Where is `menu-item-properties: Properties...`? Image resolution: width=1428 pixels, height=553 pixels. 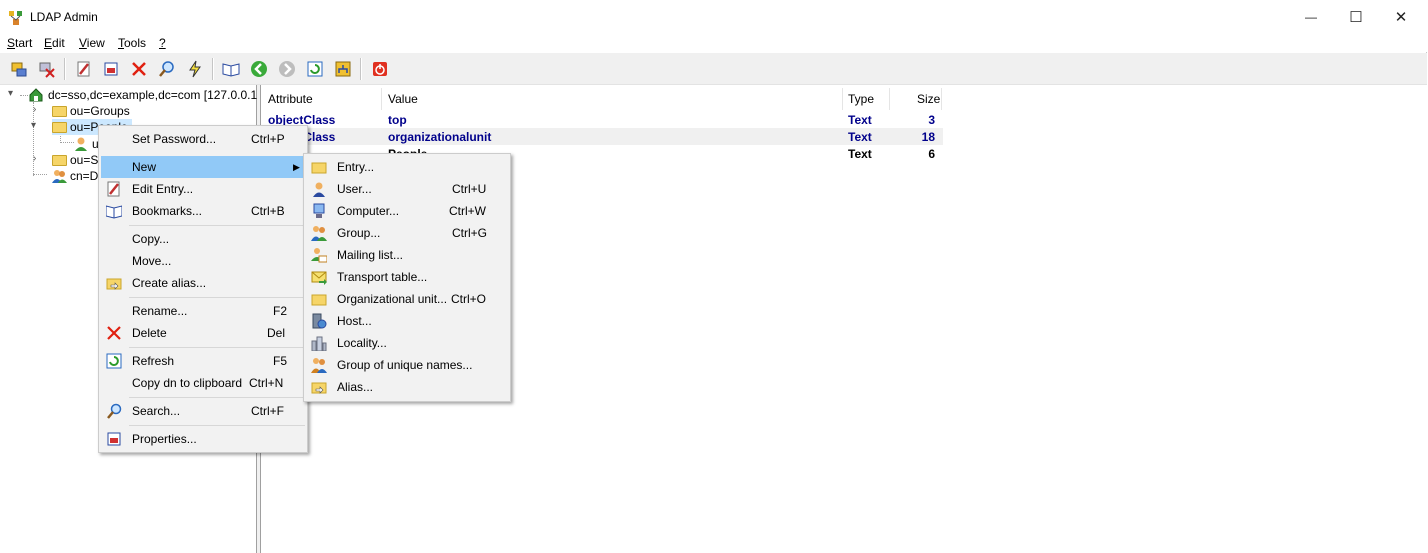
menu-item-properties: Properties... is located at coordinates (203, 439).